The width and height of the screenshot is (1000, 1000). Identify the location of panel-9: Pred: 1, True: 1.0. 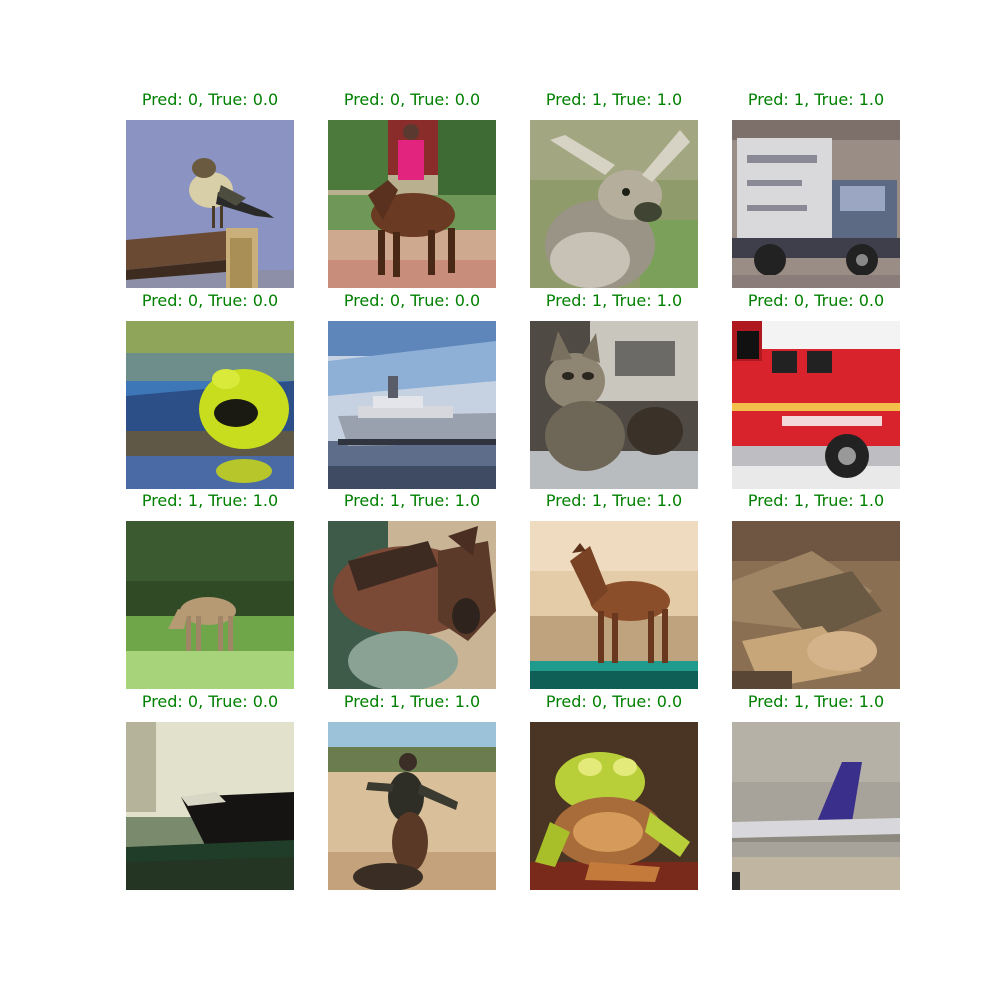
(210, 590).